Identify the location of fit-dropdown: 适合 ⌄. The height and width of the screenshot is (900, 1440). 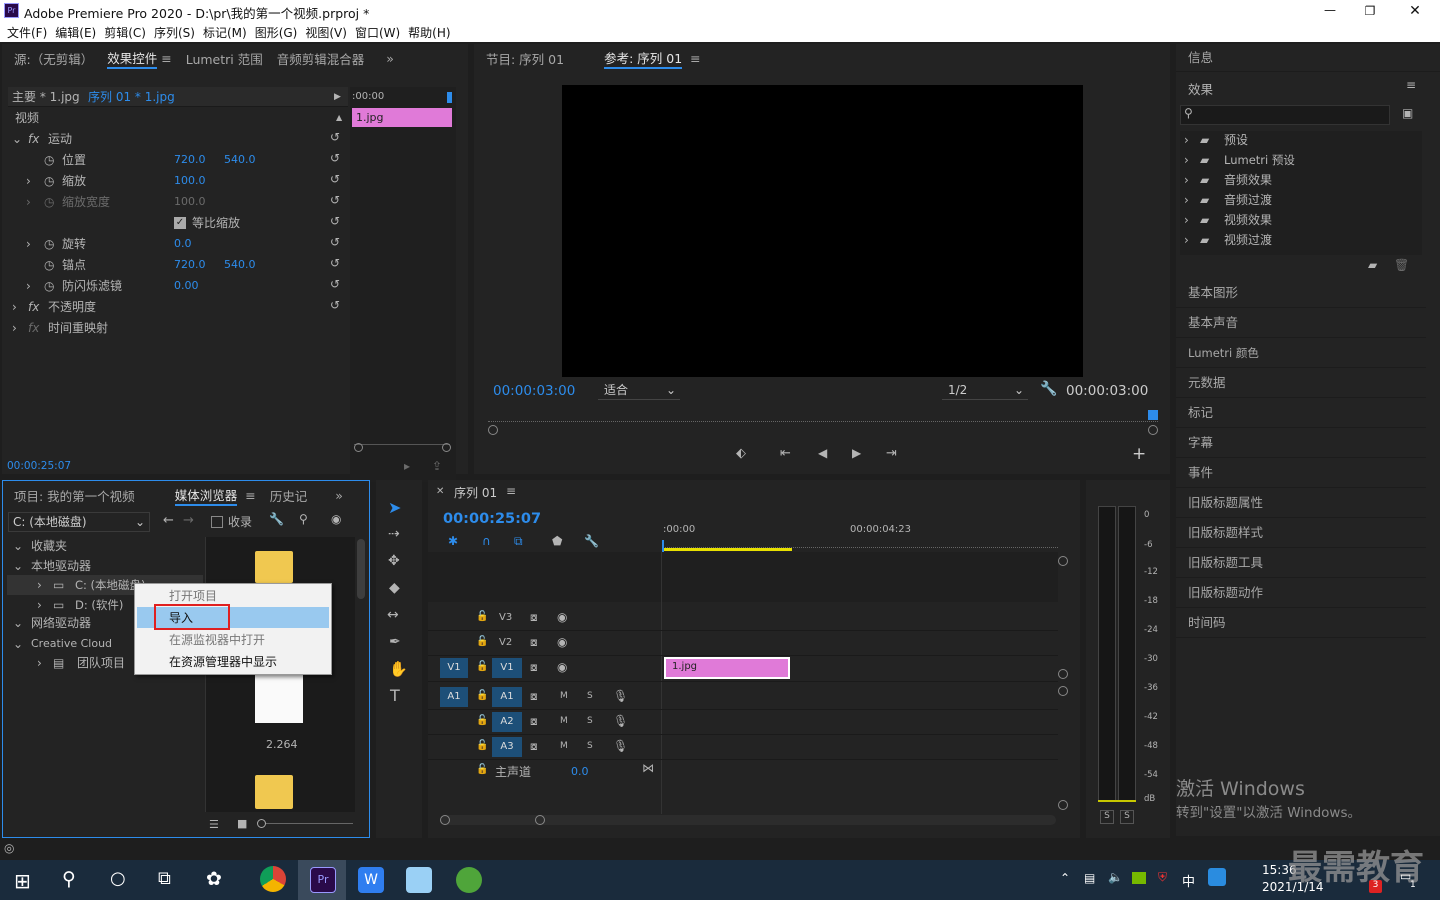
(639, 390).